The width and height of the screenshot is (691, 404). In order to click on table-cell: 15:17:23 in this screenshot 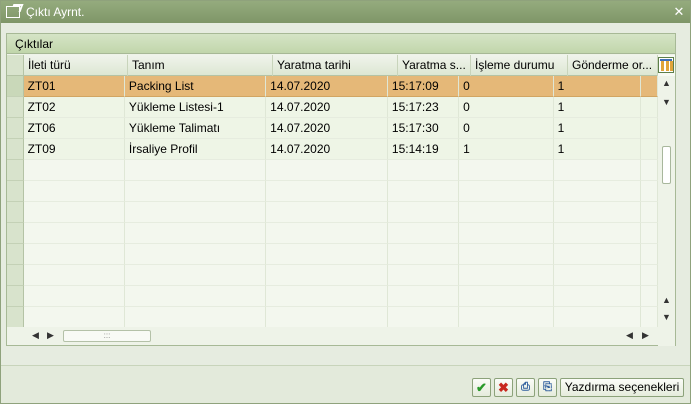, I will do `click(423, 107)`.